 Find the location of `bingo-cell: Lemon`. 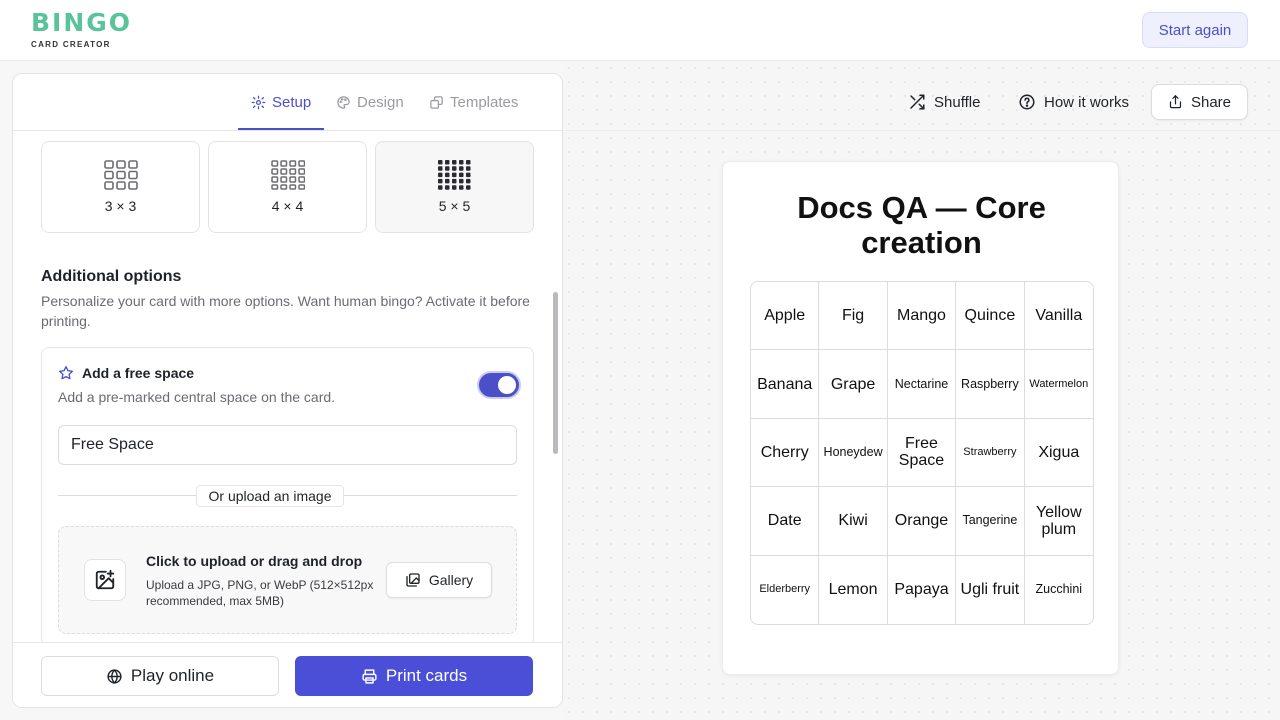

bingo-cell: Lemon is located at coordinates (853, 589).